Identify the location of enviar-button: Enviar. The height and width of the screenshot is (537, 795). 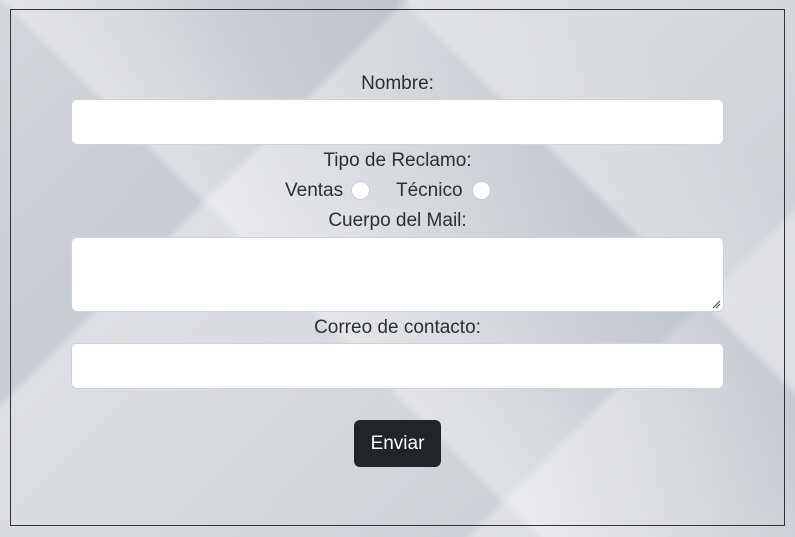
(397, 443).